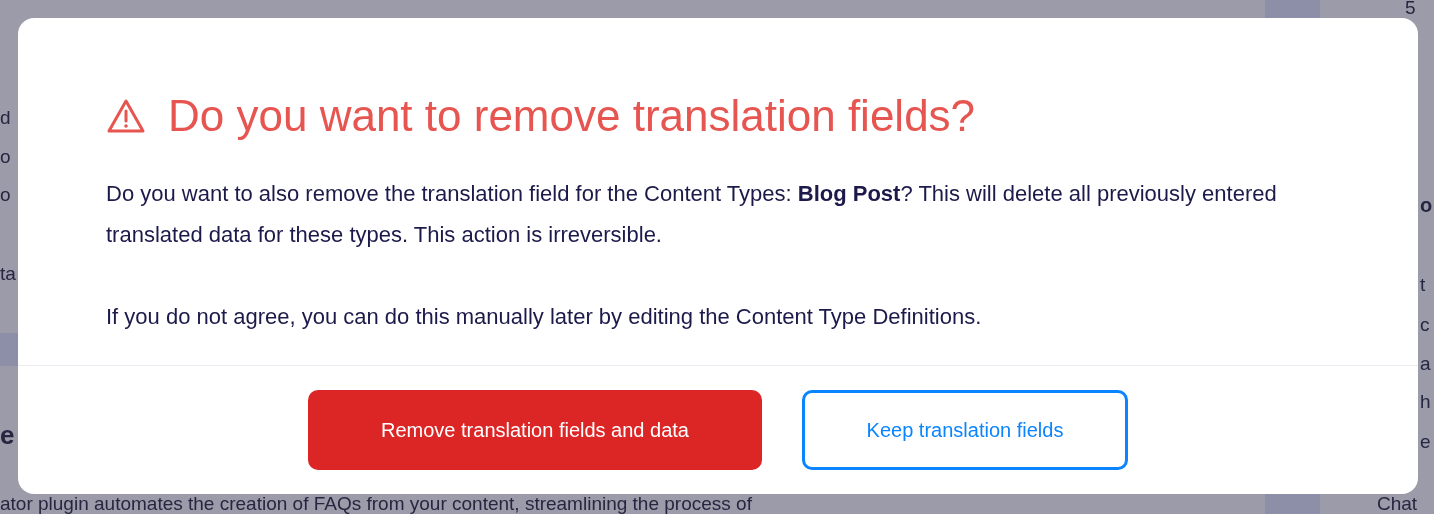 Image resolution: width=1434 pixels, height=514 pixels. Describe the element at coordinates (965, 430) in the screenshot. I see `keep-button: Keep translation fields` at that location.